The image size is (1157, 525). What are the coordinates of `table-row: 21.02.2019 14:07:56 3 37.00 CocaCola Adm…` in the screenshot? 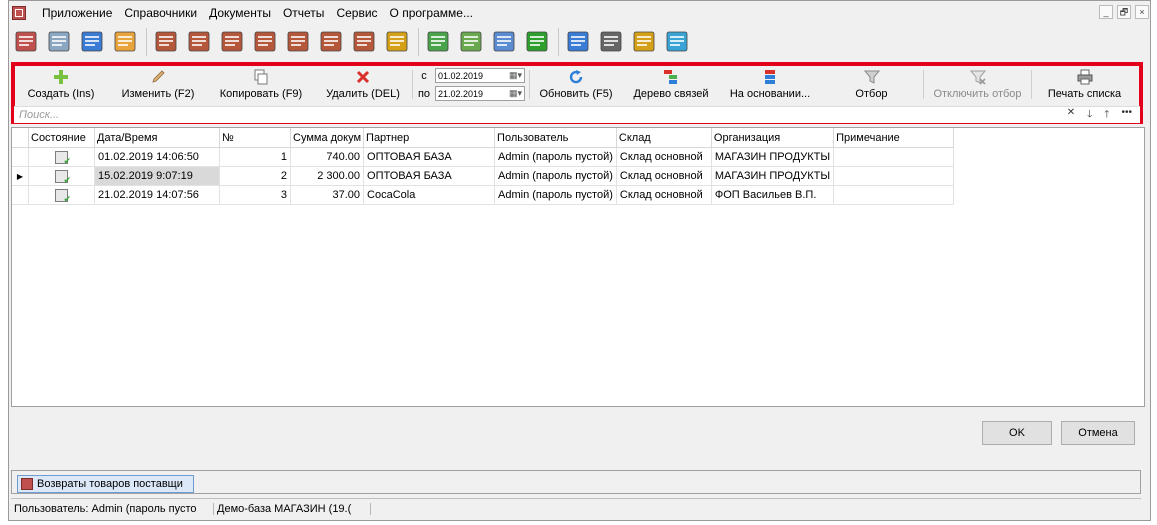 It's located at (483, 195).